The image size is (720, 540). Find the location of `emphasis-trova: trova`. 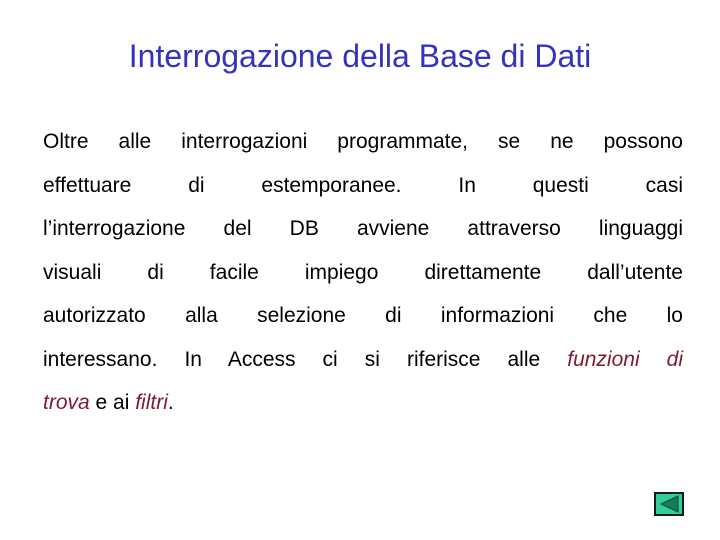

emphasis-trova: trova is located at coordinates (66, 402).